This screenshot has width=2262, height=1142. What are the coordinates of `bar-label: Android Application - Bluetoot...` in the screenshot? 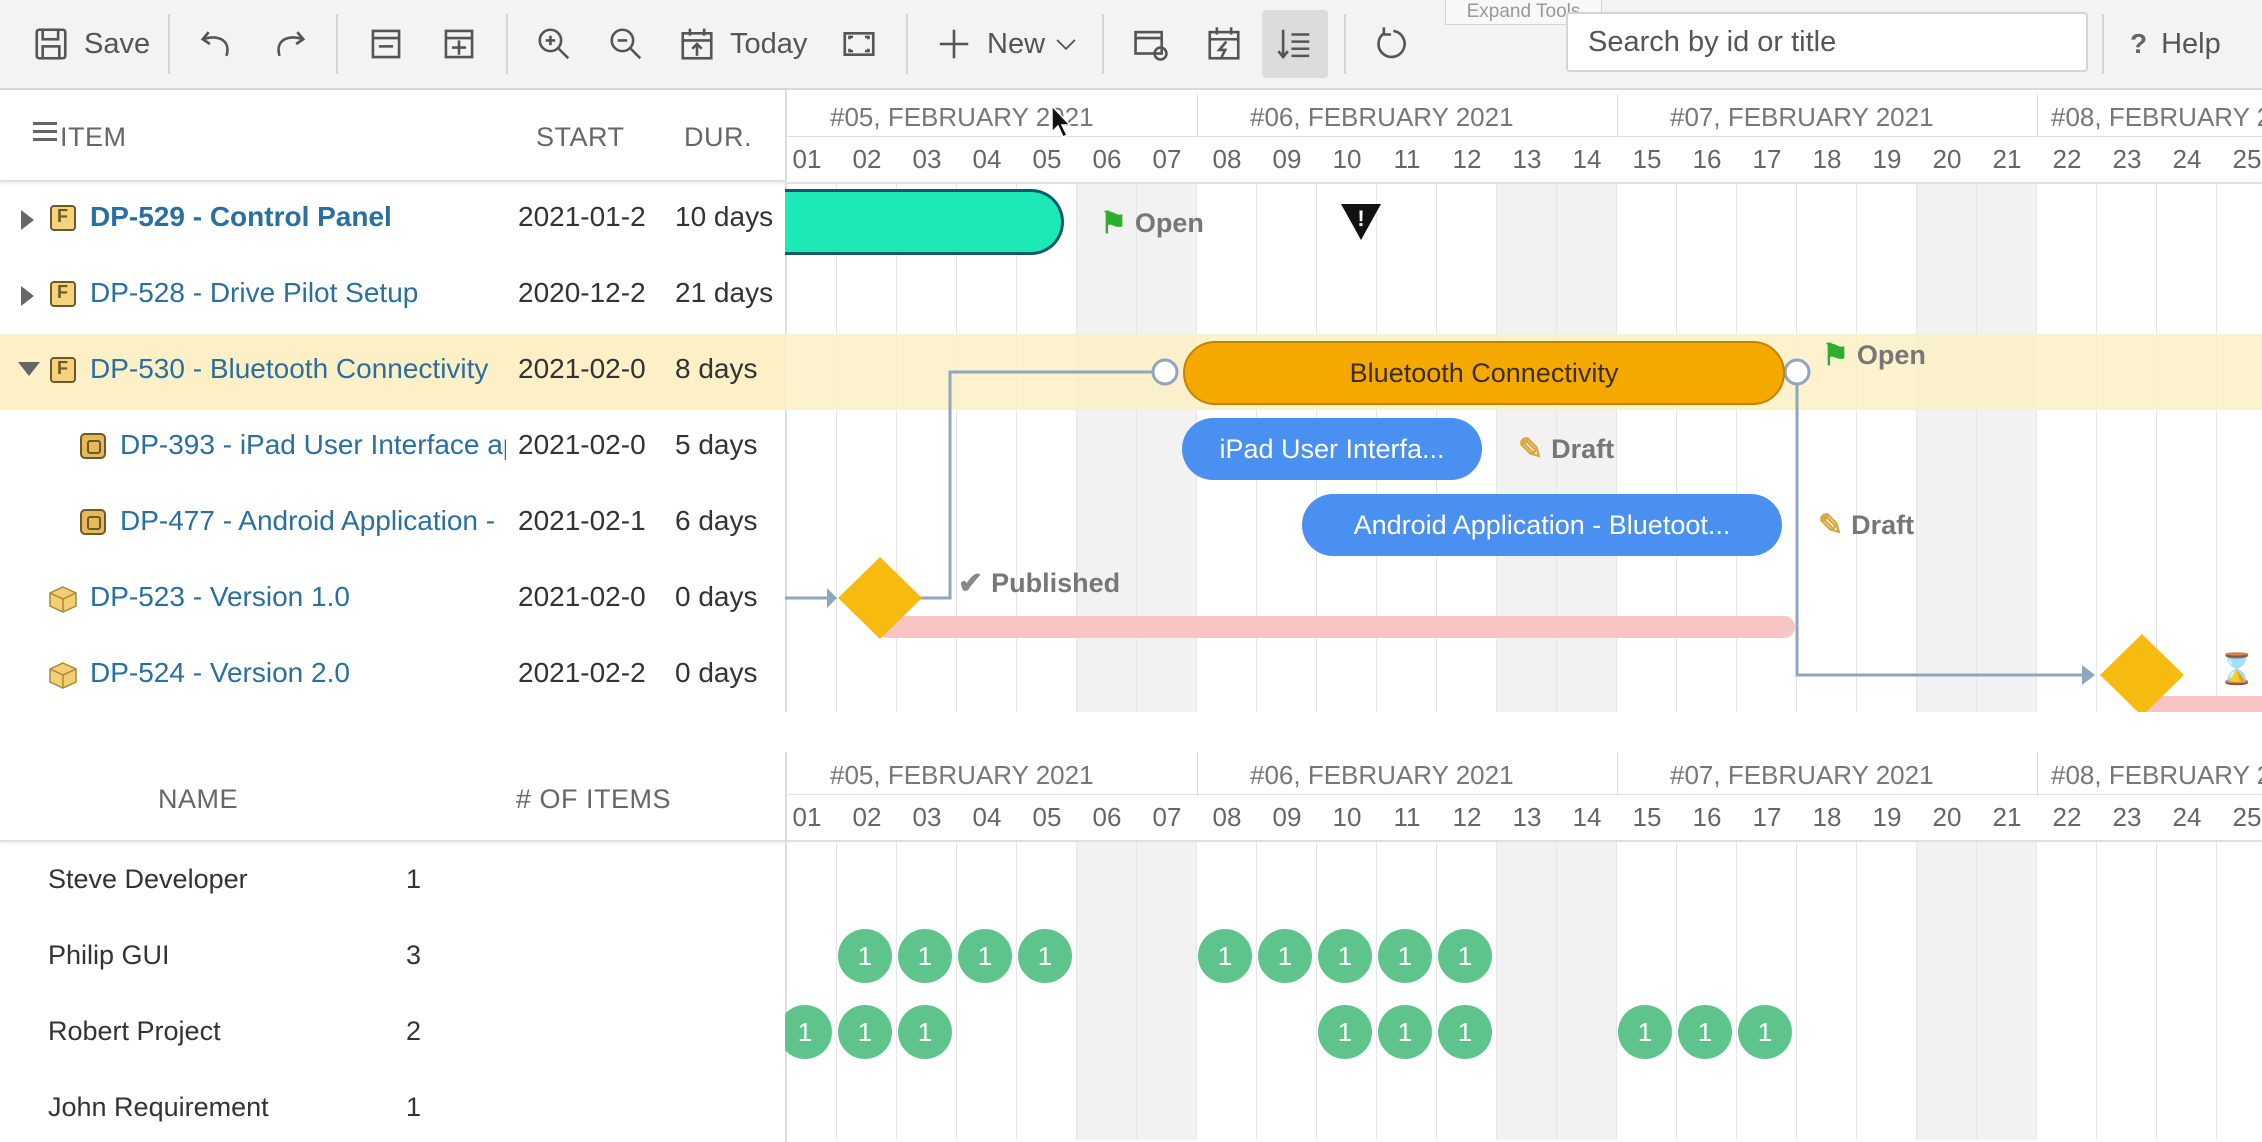 It's located at (1542, 524).